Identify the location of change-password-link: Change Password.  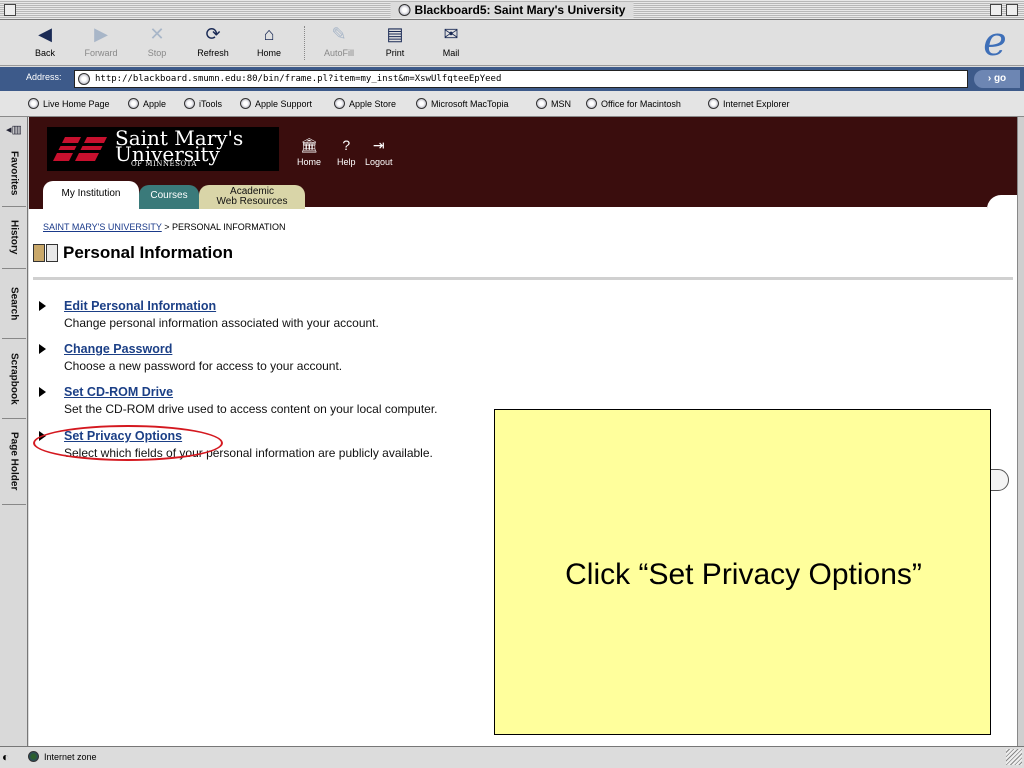
(118, 349).